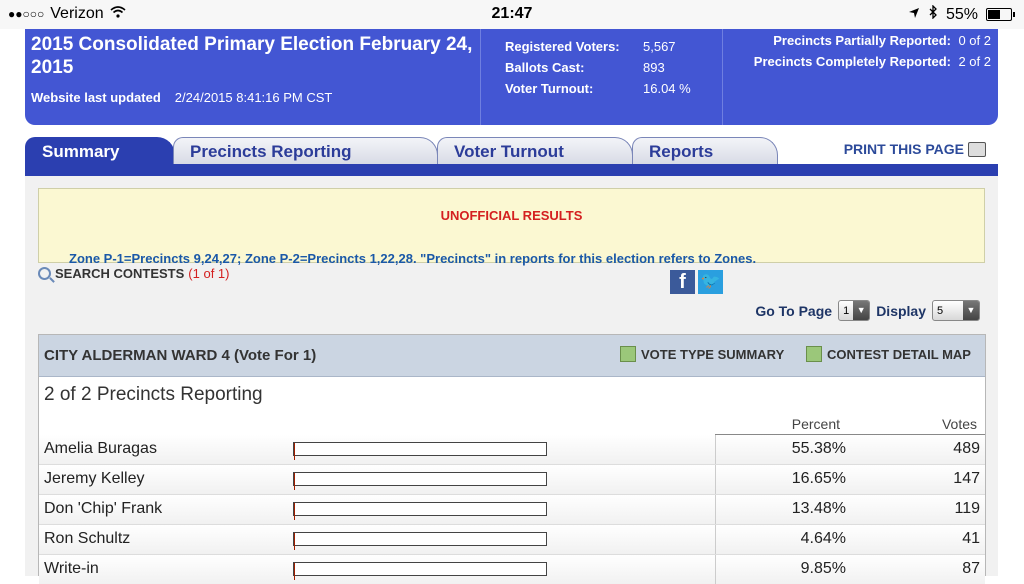 The height and width of the screenshot is (584, 1024). Describe the element at coordinates (511, 215) in the screenshot. I see `unofficial-results-label: UNOFFICIAL RESULTS` at that location.